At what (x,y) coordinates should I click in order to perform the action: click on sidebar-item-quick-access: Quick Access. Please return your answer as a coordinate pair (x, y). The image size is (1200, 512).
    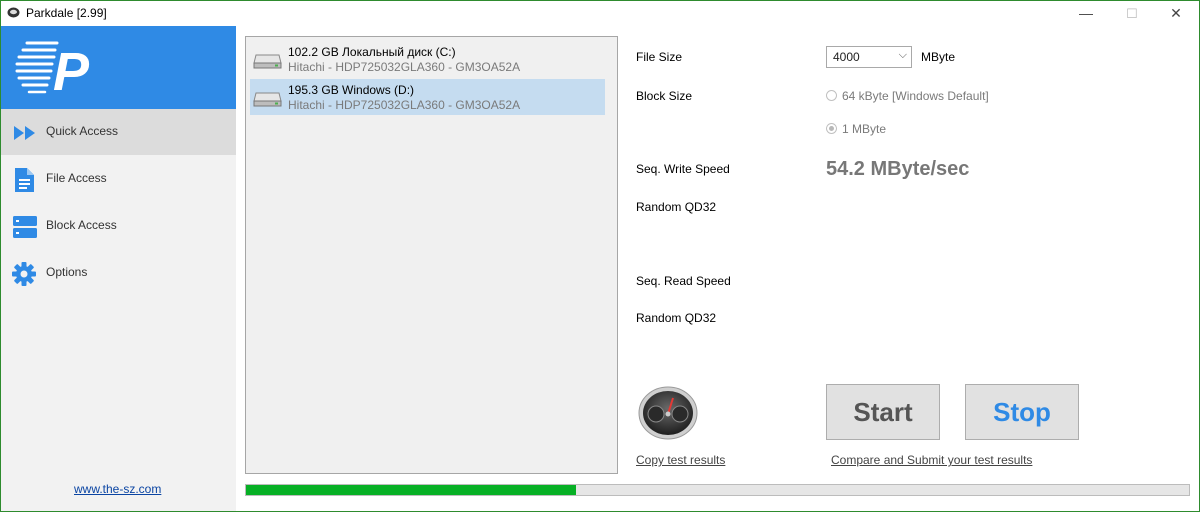
    Looking at the image, I should click on (118, 132).